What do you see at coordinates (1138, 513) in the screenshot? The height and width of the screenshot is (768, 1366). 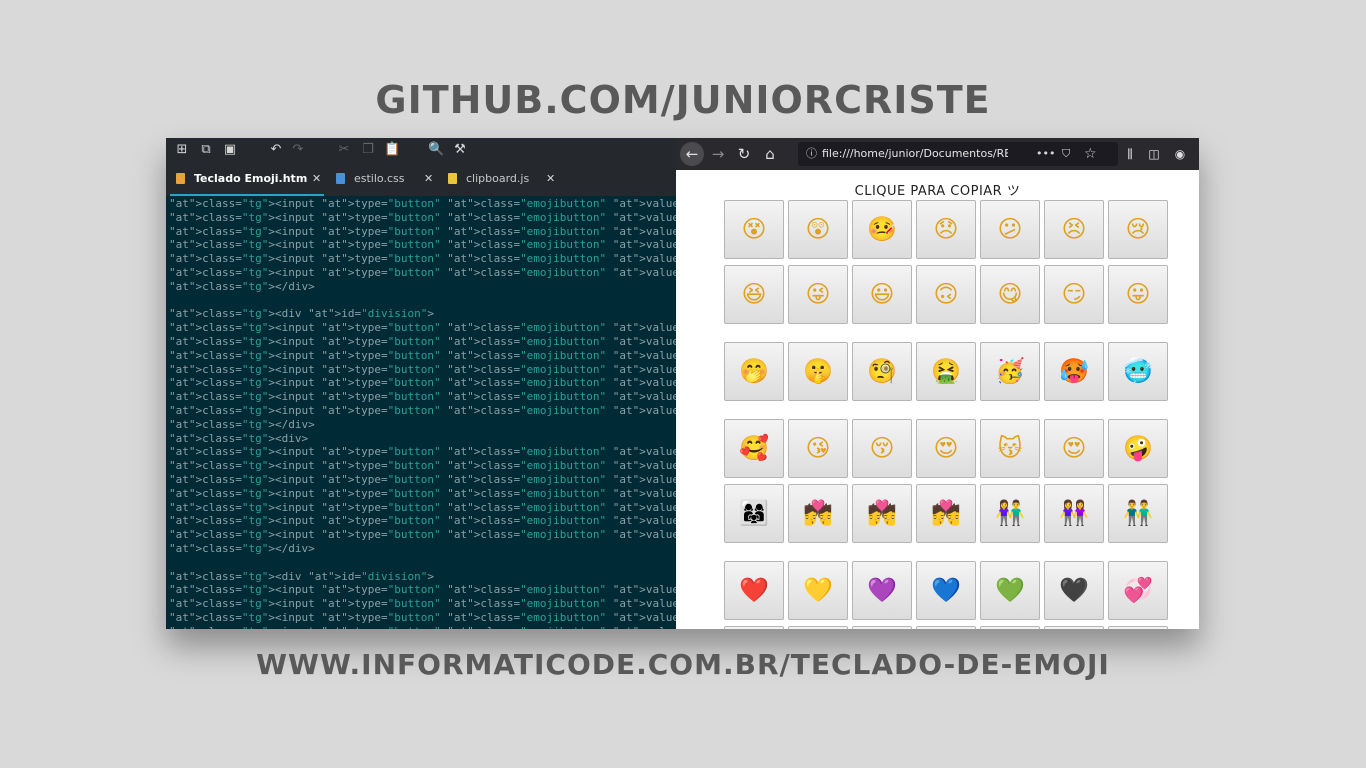 I see `emoji-button: 👬` at bounding box center [1138, 513].